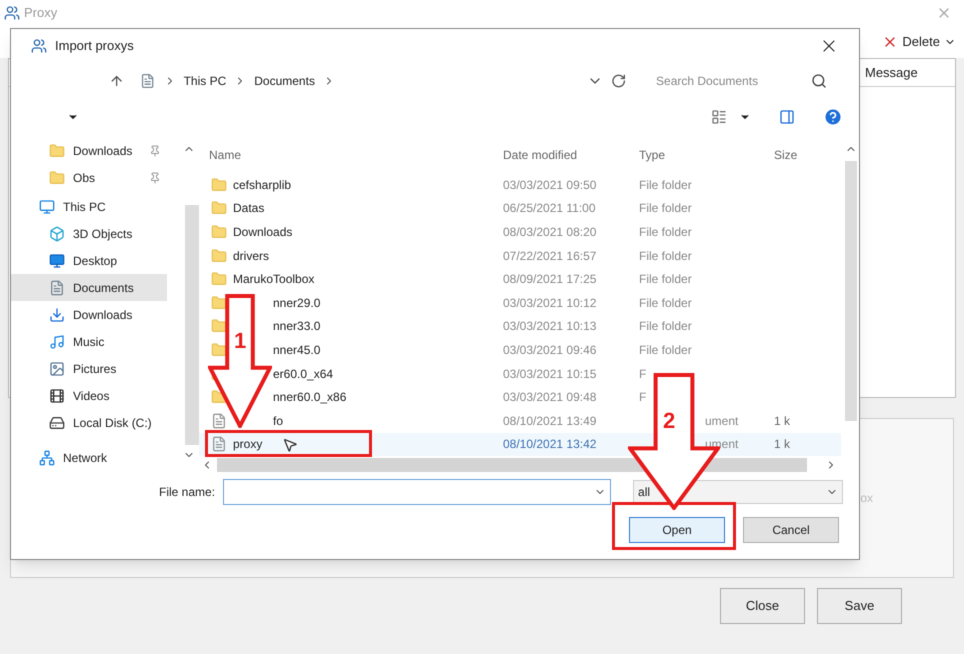 The image size is (964, 654). I want to click on nav-item: Local Disk (C:), so click(89, 422).